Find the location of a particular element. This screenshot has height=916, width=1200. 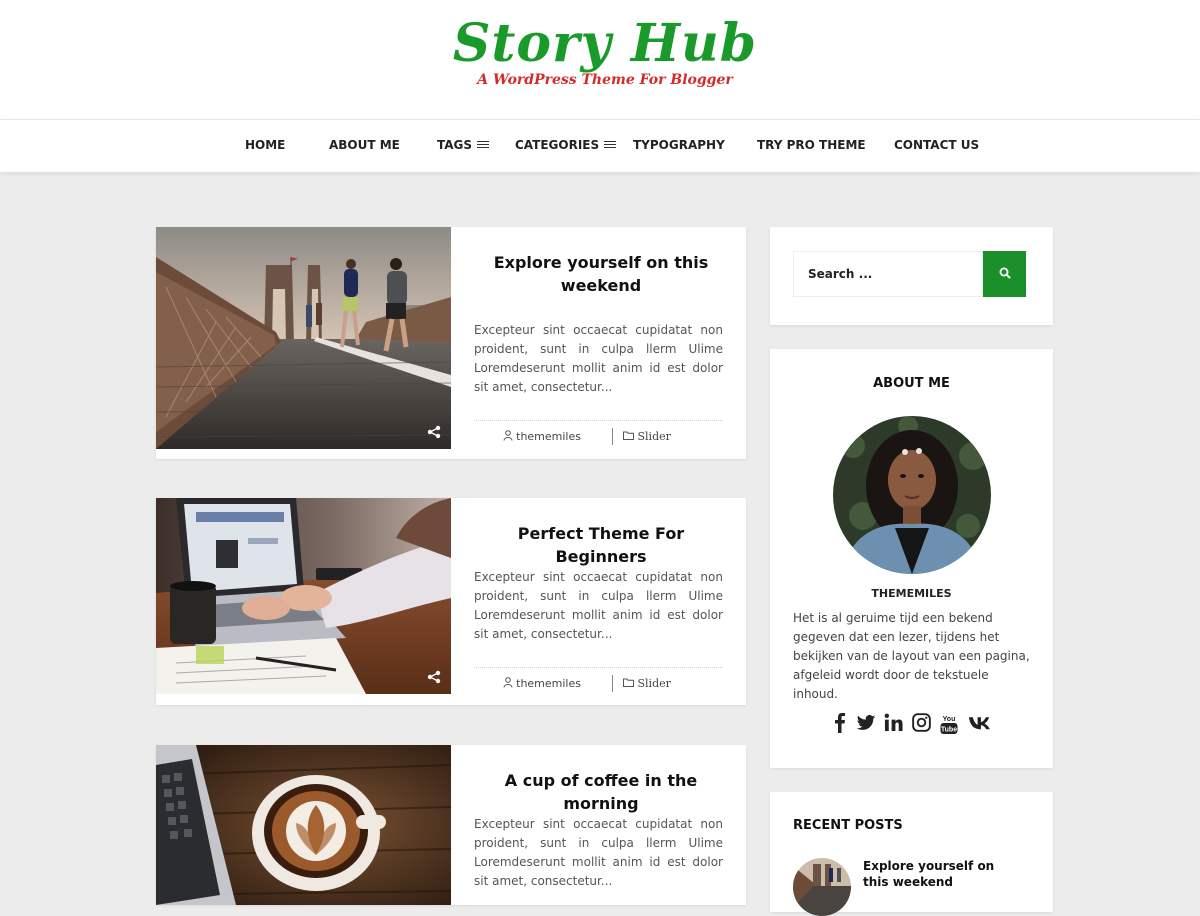

nav-item-about-me: ABOUT ME is located at coordinates (364, 146).